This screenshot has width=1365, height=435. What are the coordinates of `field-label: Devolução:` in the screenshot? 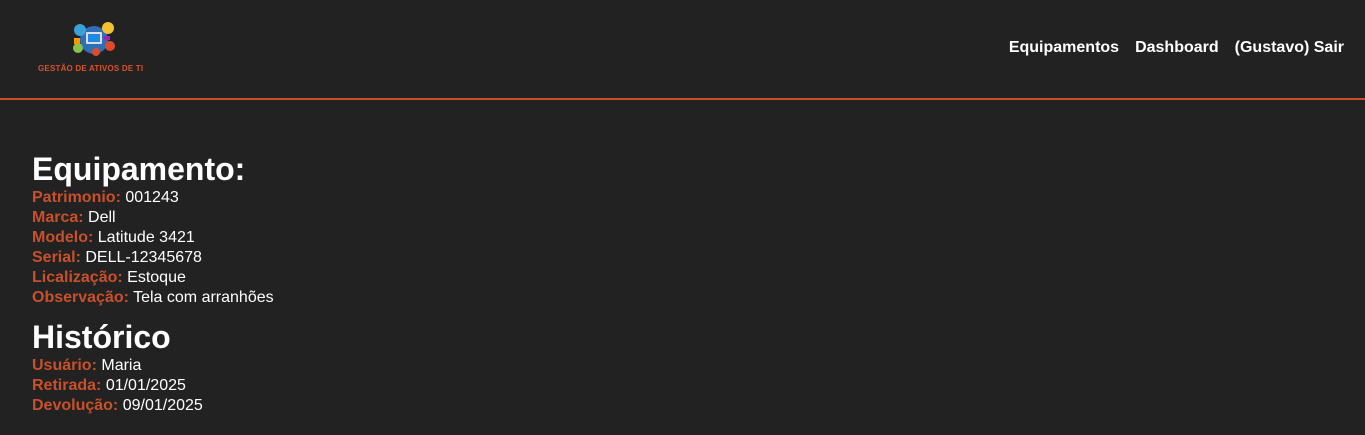 It's located at (75, 405).